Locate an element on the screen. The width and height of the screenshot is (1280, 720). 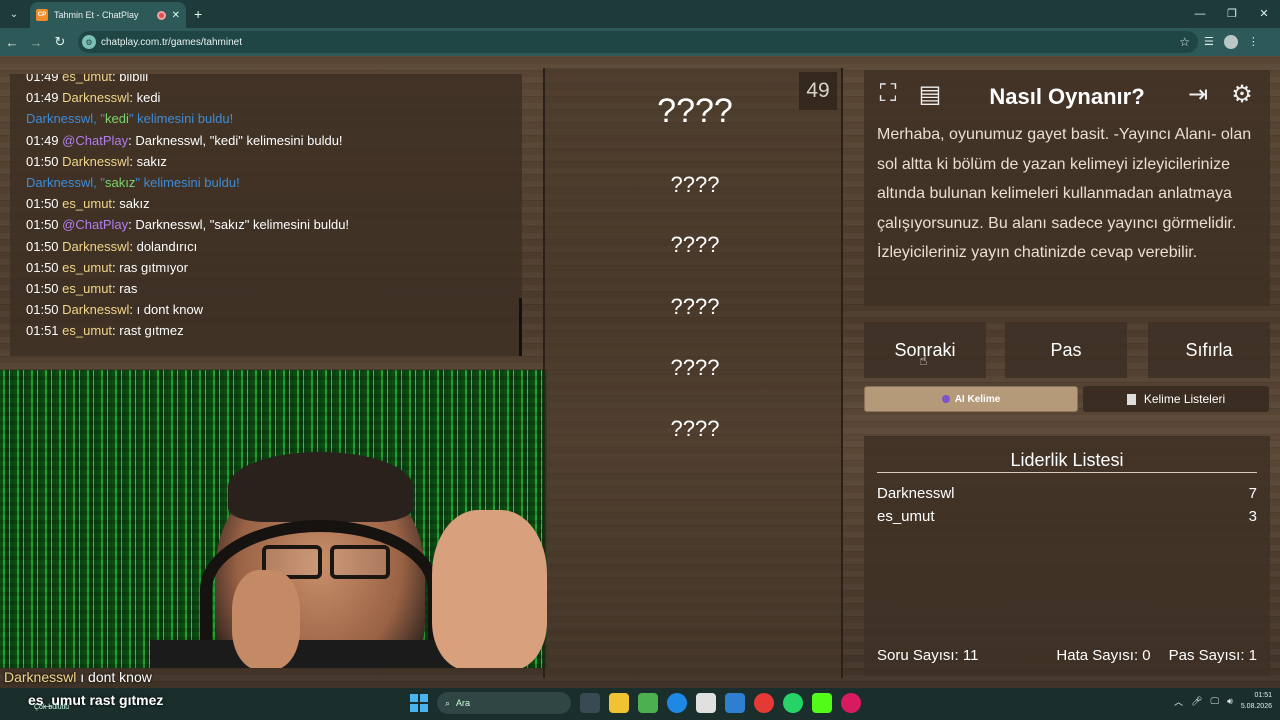
chat-message: 01:50 Darknesswl: ı dont know is located at coordinates (115, 310).